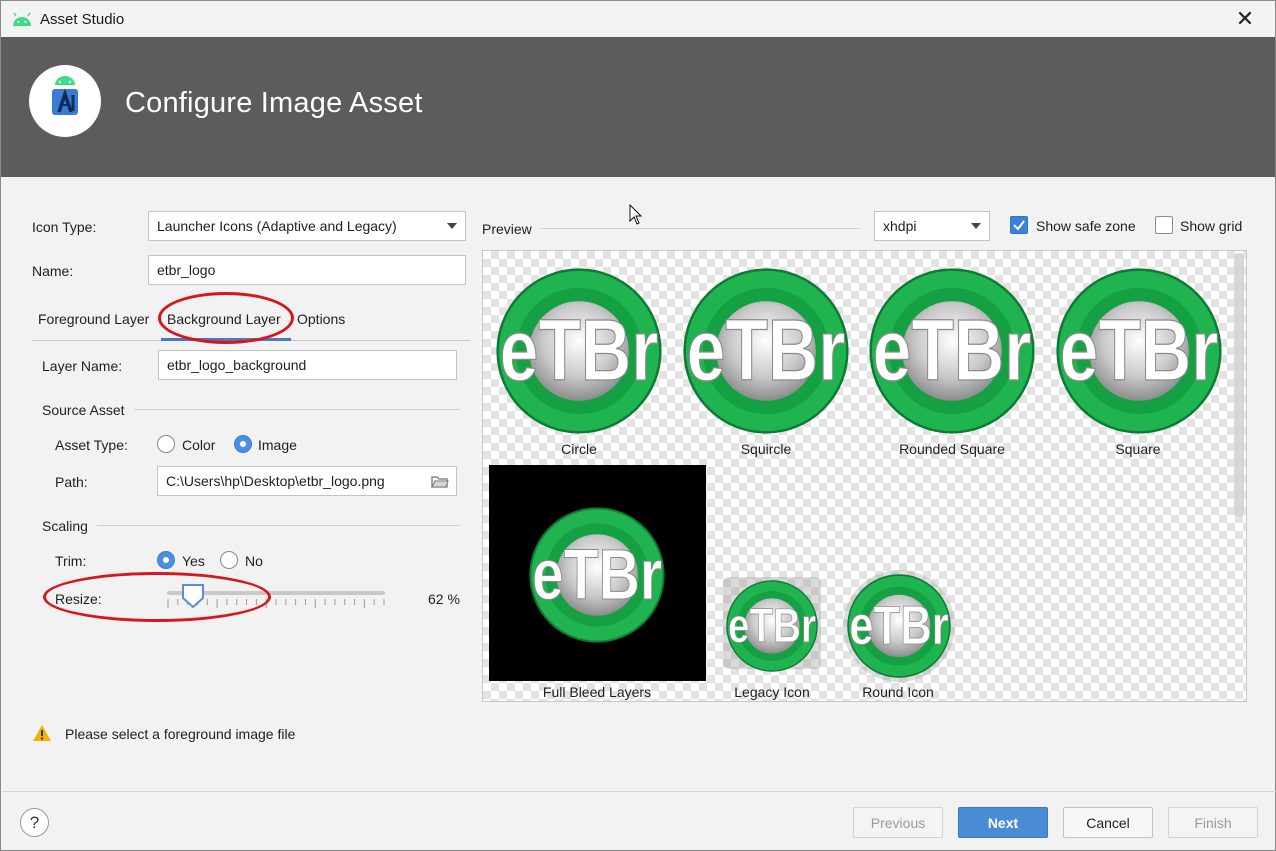 This screenshot has width=1276, height=851. What do you see at coordinates (321, 319) in the screenshot?
I see `tab-options: Options` at bounding box center [321, 319].